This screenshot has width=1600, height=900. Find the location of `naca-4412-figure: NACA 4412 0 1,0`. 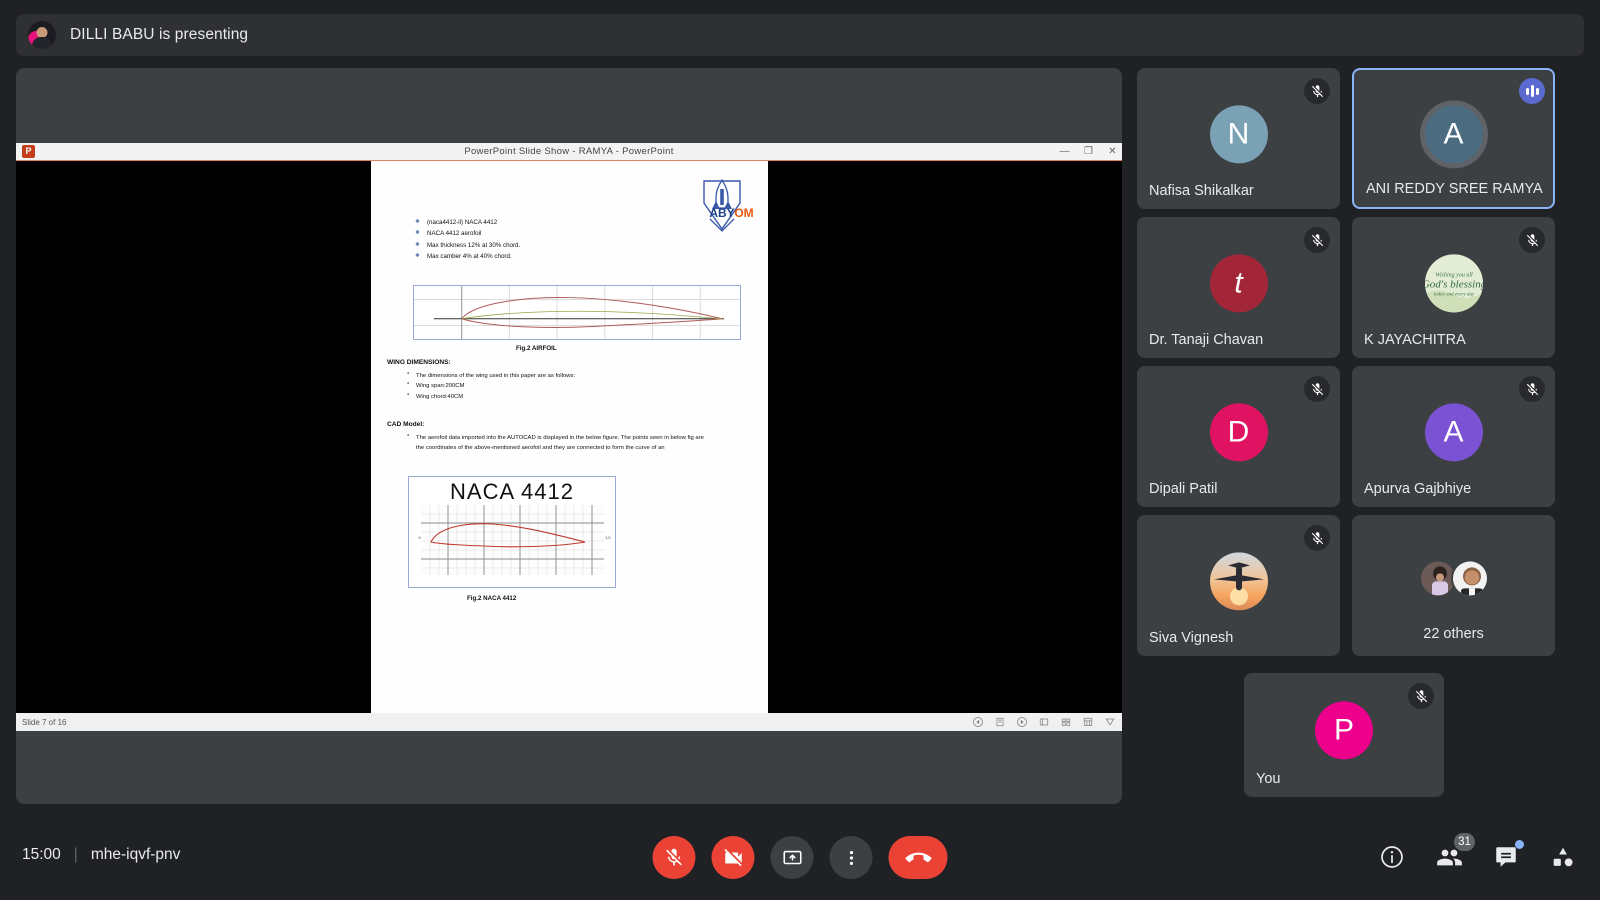

naca-4412-figure: NACA 4412 0 1,0 is located at coordinates (512, 532).